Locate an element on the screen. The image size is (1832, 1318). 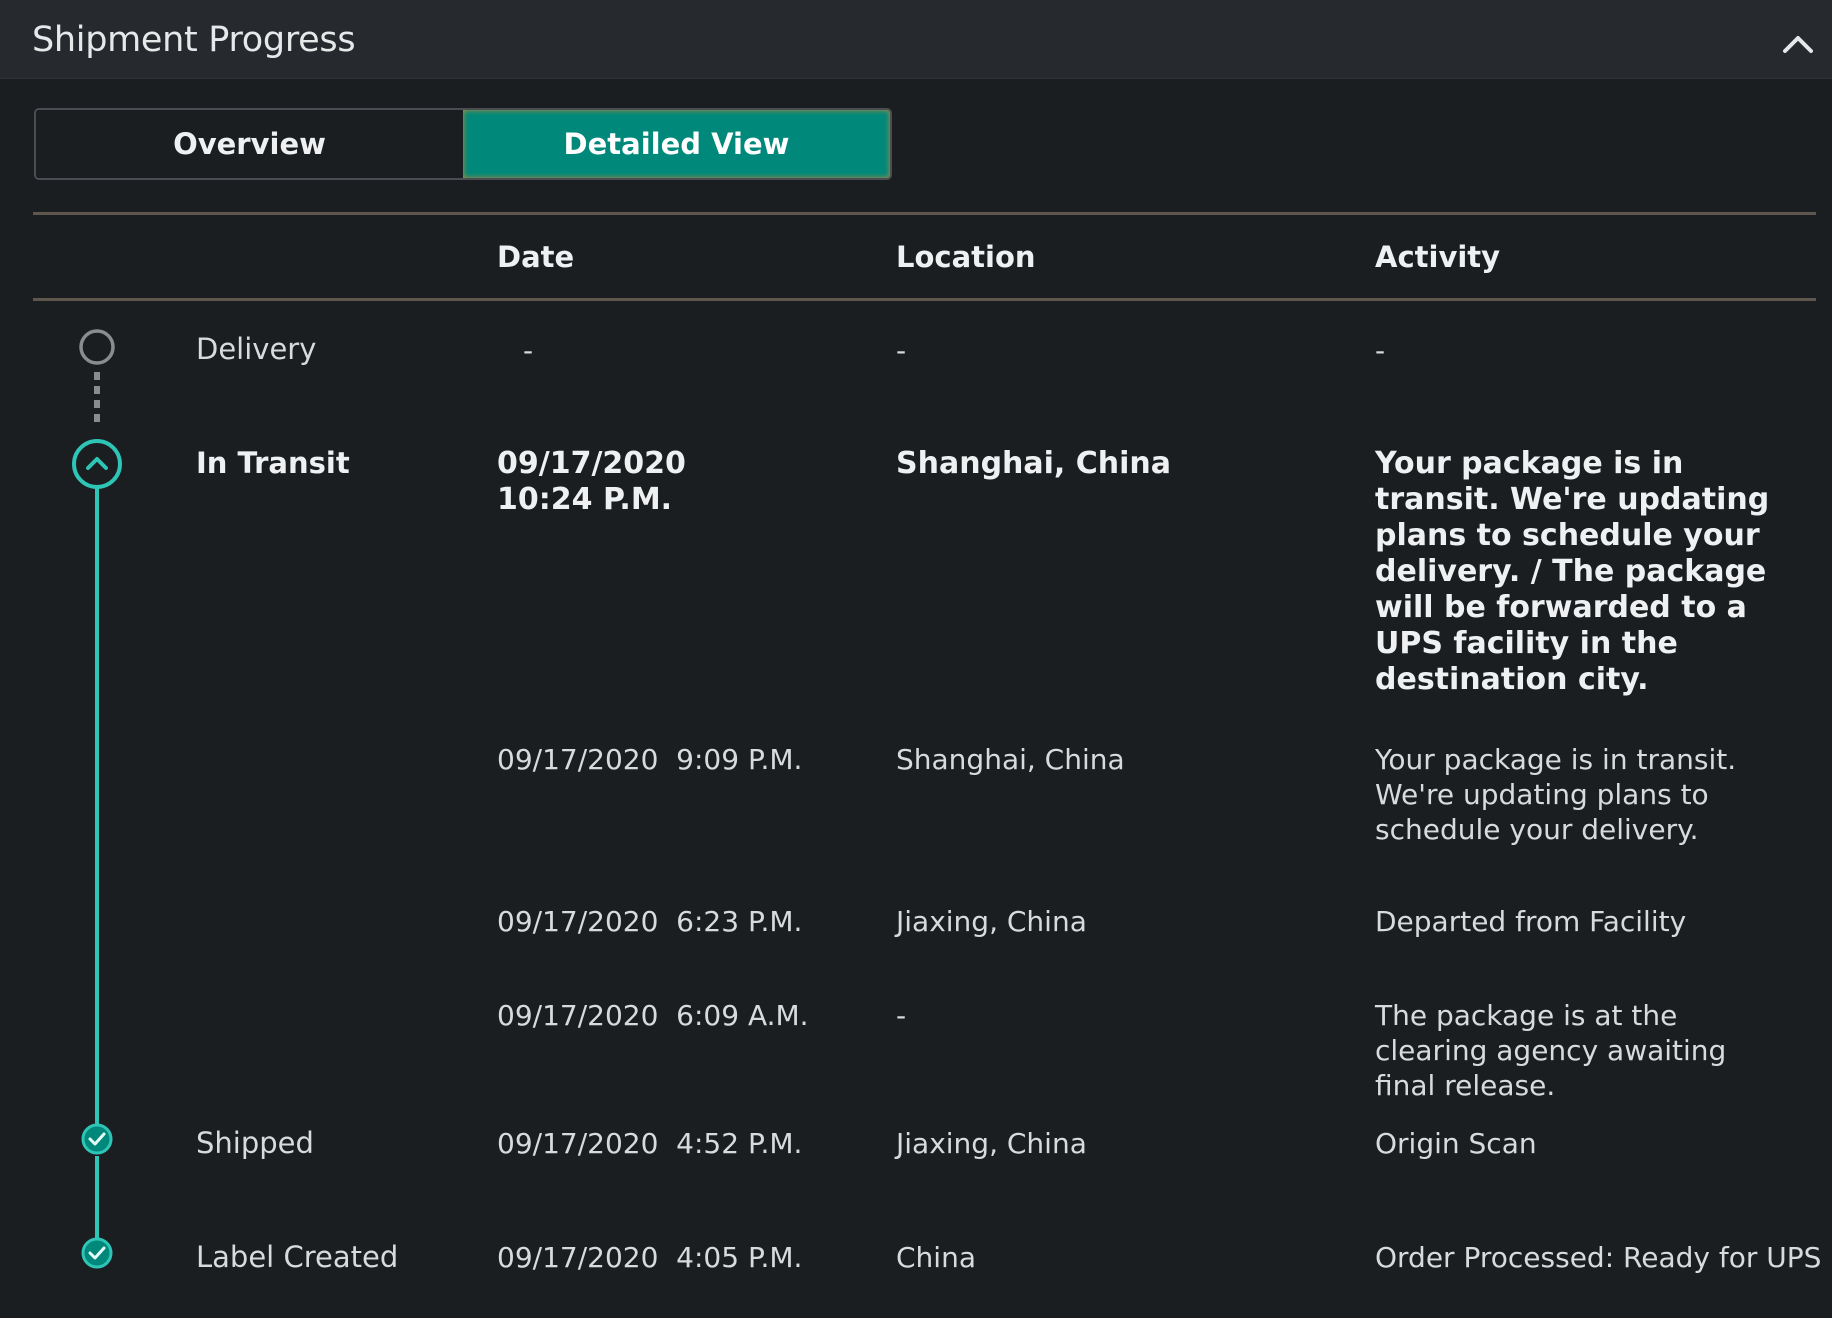
date-cell: 09/17/2020 6:09 A.M. is located at coordinates (653, 1015).